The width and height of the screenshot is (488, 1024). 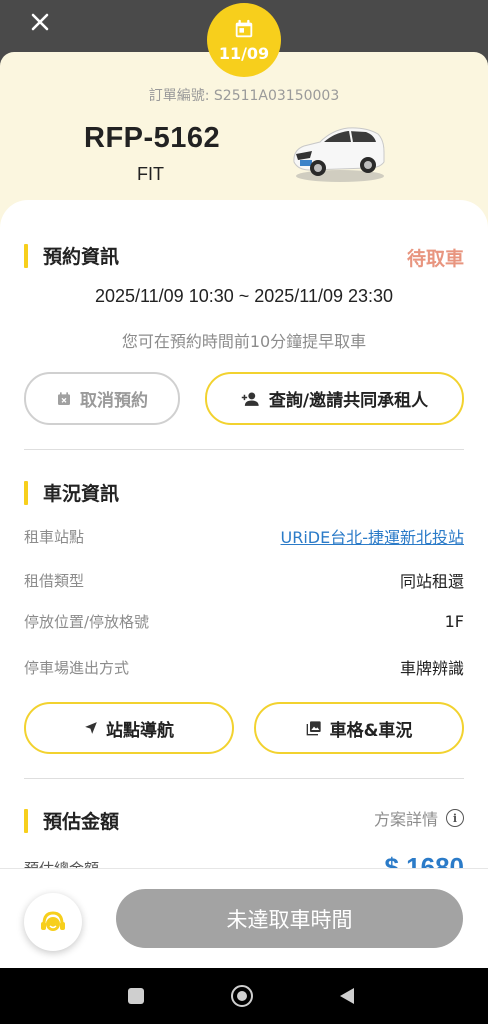 I want to click on order-number: 訂單編號: S2511A03150003, so click(x=244, y=96).